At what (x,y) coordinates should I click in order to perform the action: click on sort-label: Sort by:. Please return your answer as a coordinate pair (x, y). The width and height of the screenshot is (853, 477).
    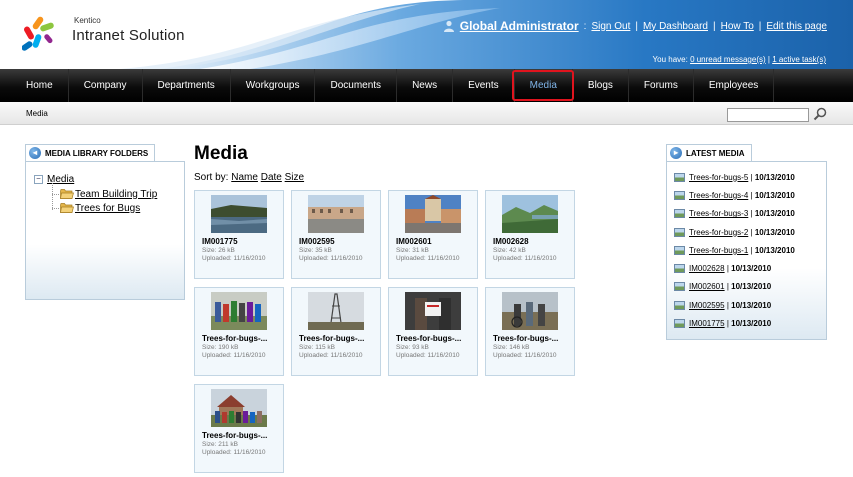
    Looking at the image, I should click on (211, 177).